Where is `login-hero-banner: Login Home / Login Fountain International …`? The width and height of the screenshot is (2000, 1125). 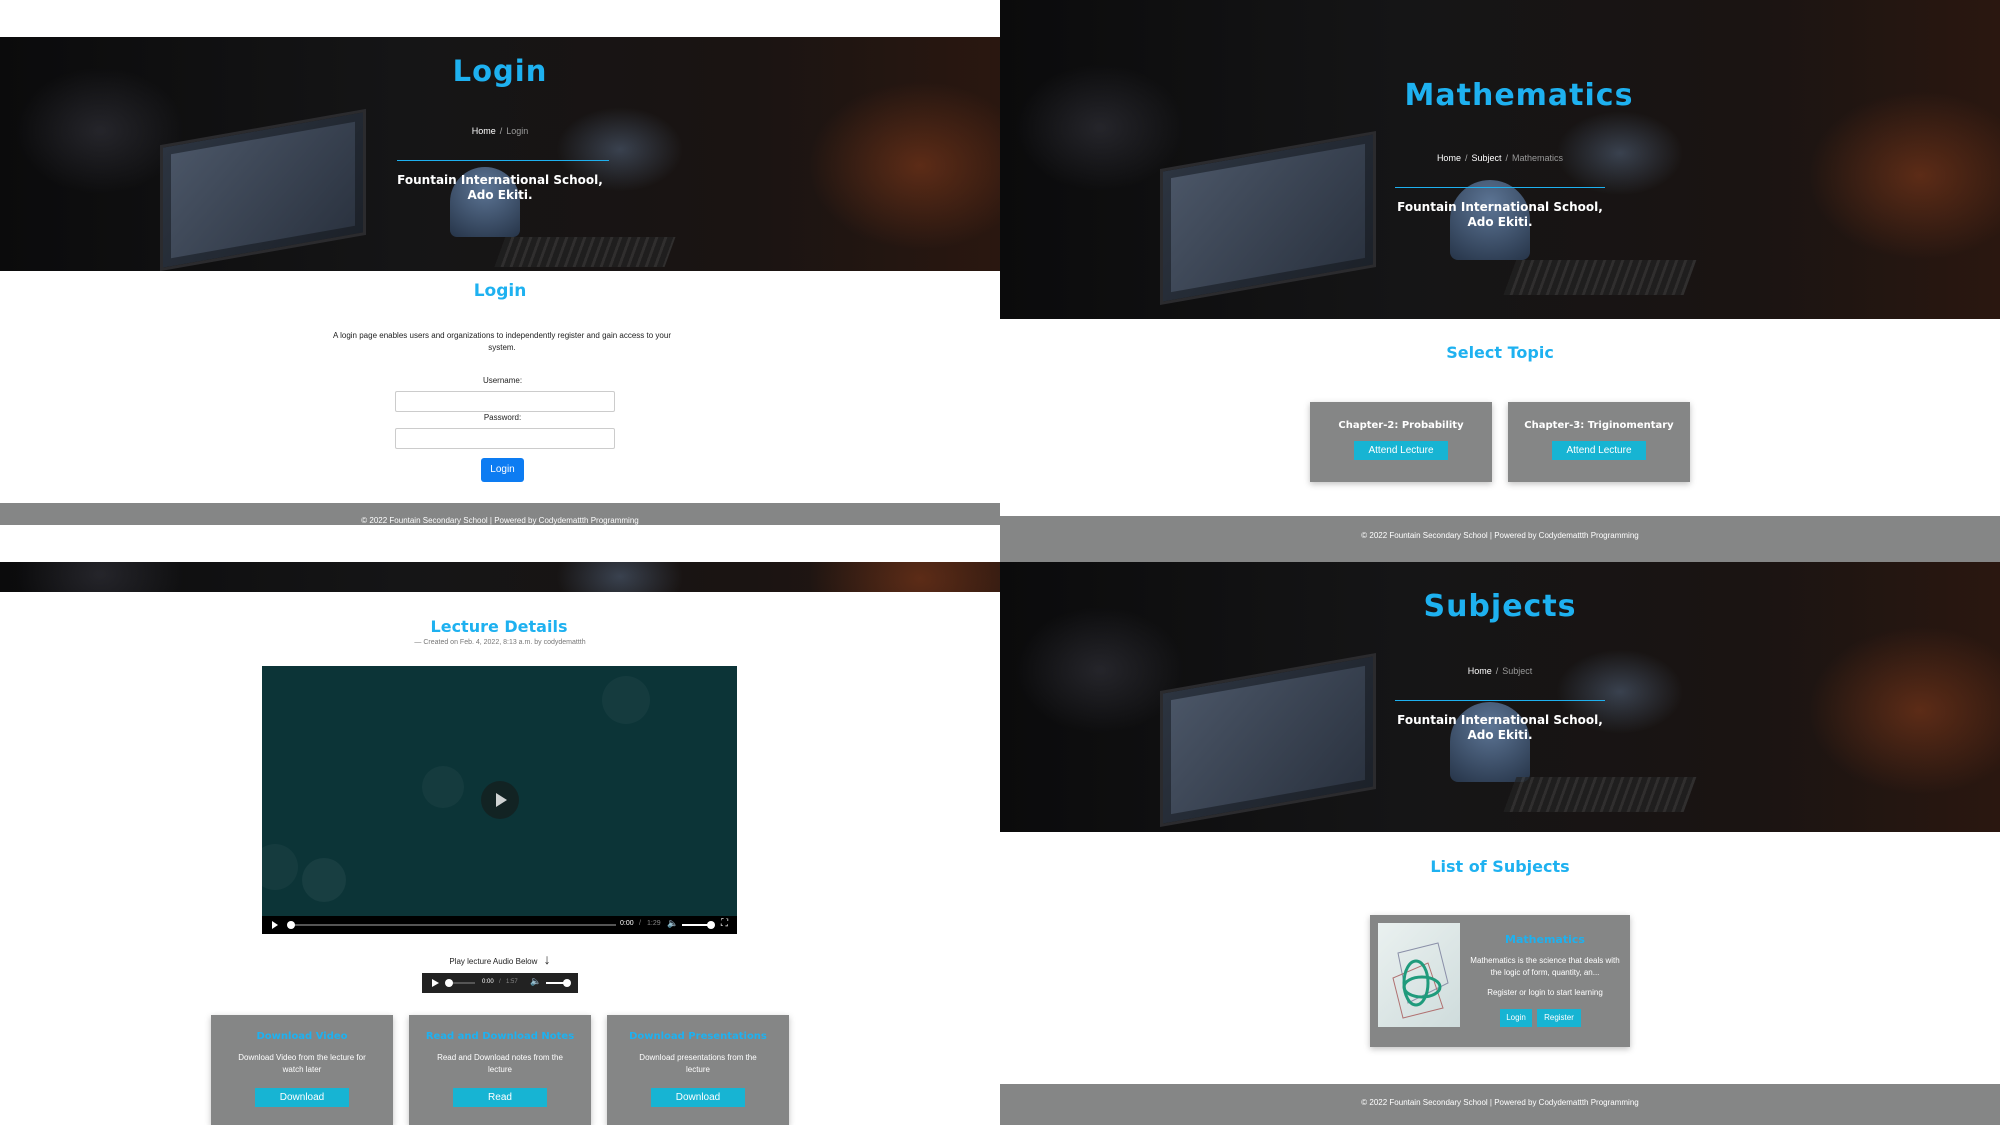
login-hero-banner: Login Home / Login Fountain International … is located at coordinates (500, 154).